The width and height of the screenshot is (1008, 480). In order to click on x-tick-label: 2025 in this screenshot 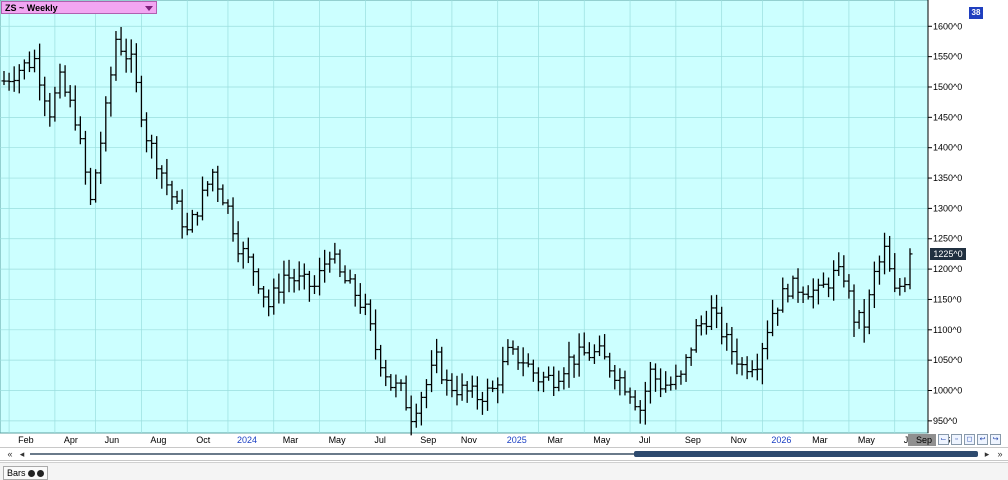, I will do `click(517, 440)`.